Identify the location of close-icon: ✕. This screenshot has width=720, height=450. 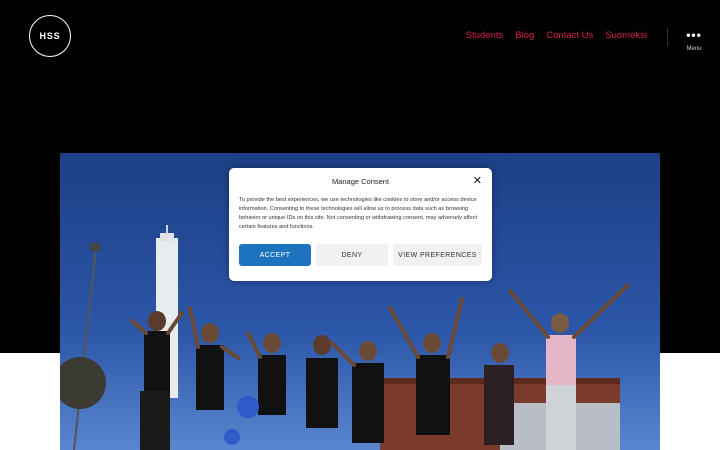
(477, 180).